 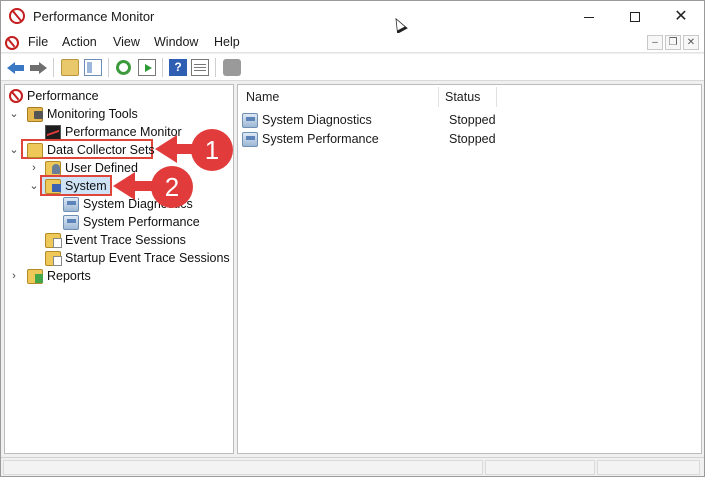 I want to click on list-item: System Diagnostics Stopped, so click(x=467, y=120).